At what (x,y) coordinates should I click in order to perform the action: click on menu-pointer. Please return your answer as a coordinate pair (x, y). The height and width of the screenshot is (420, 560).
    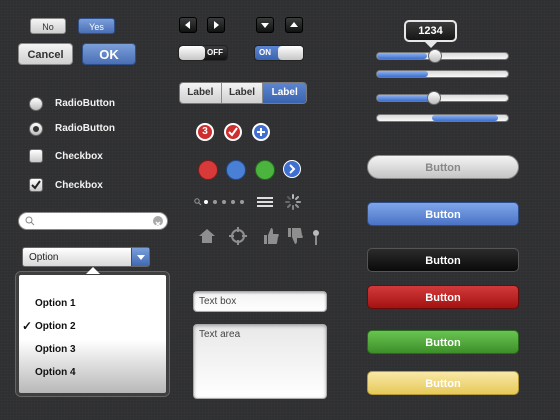
    Looking at the image, I should click on (93, 270).